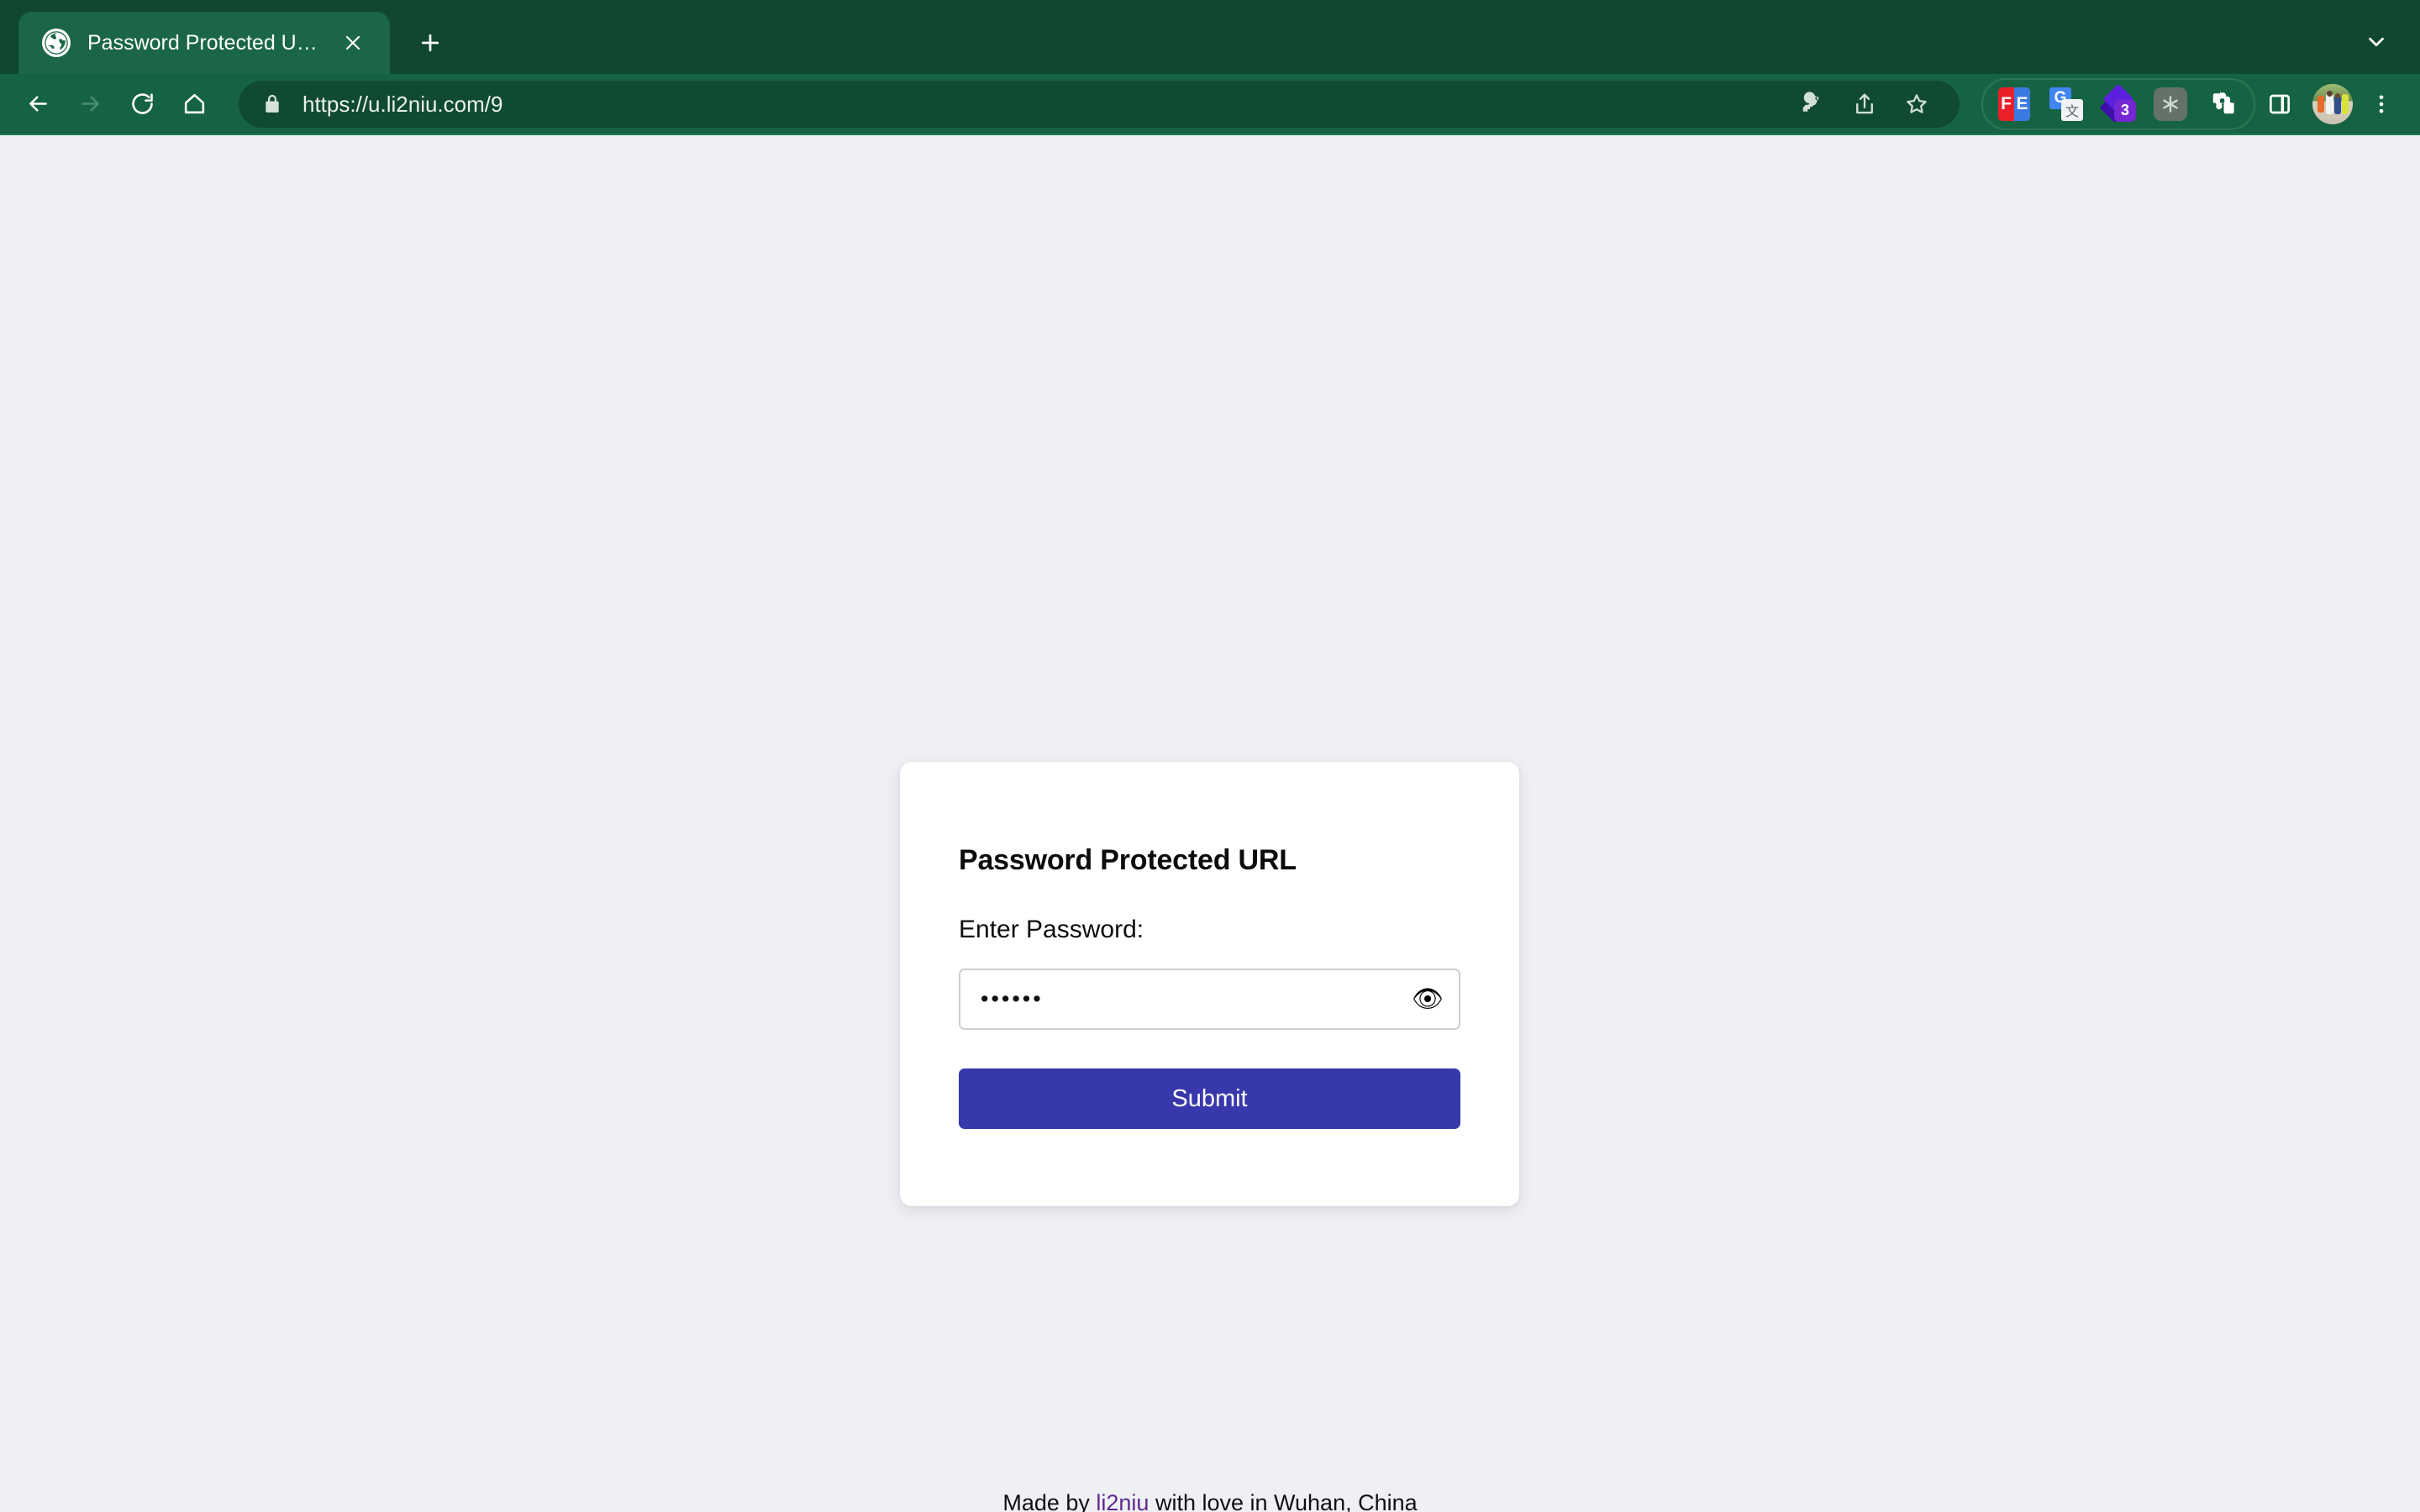 This screenshot has height=1512, width=2420. Describe the element at coordinates (402, 104) in the screenshot. I see `address-bar-url: https://u.li2niu.com/9` at that location.